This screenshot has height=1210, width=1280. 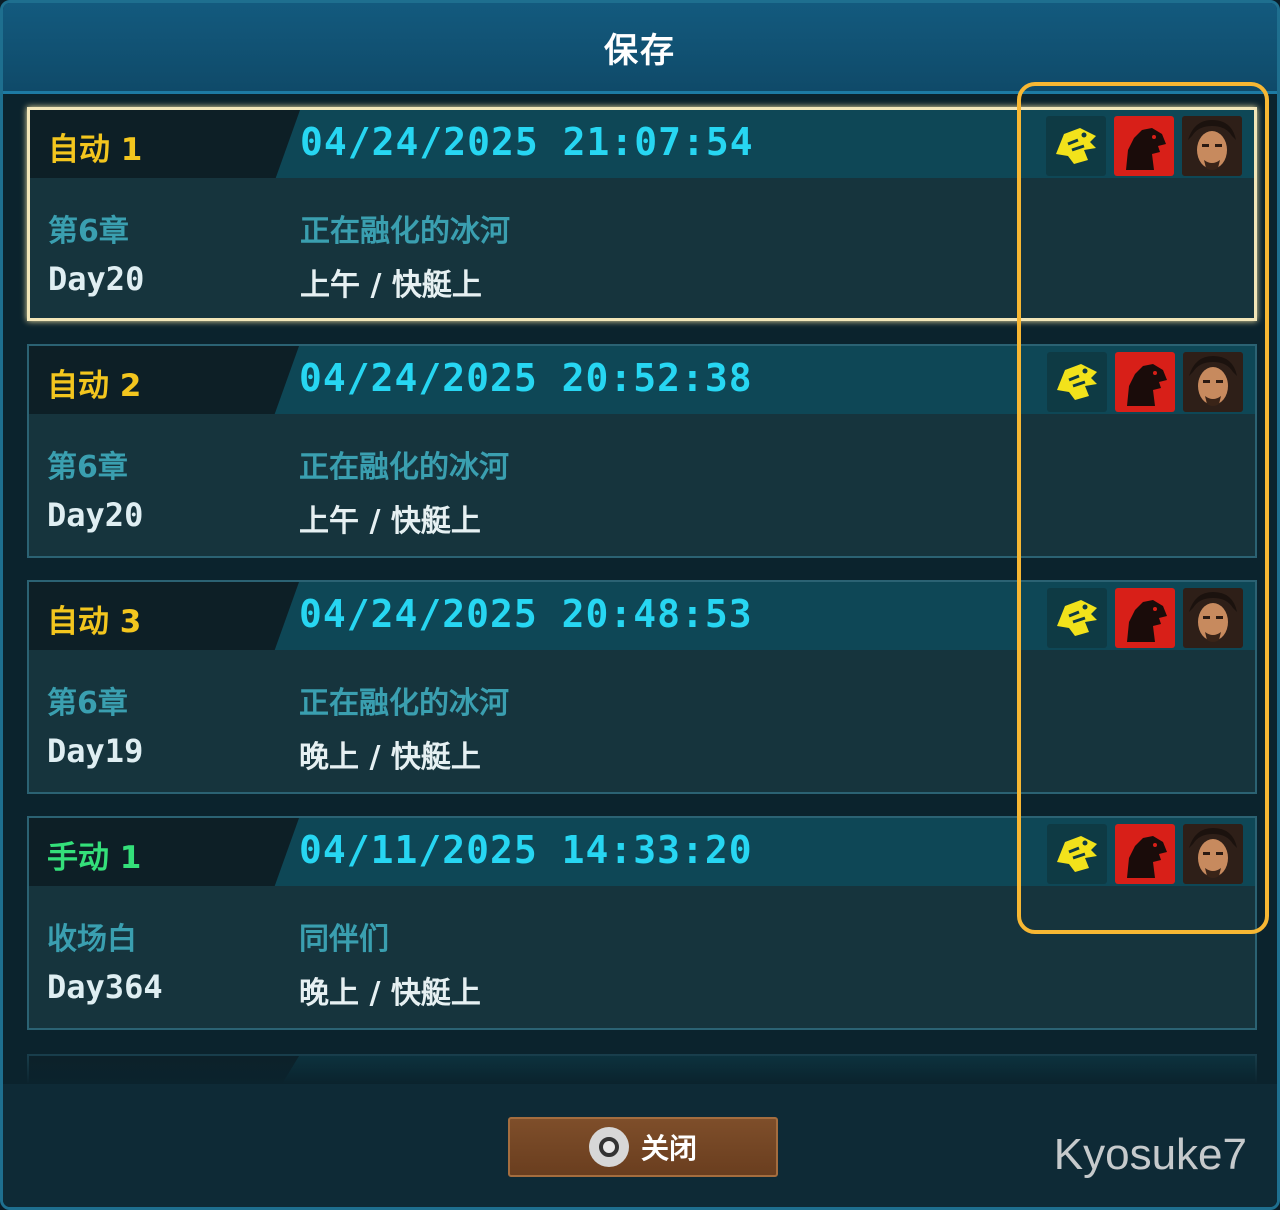 What do you see at coordinates (105, 987) in the screenshot?
I see `slot-day: Day364` at bounding box center [105, 987].